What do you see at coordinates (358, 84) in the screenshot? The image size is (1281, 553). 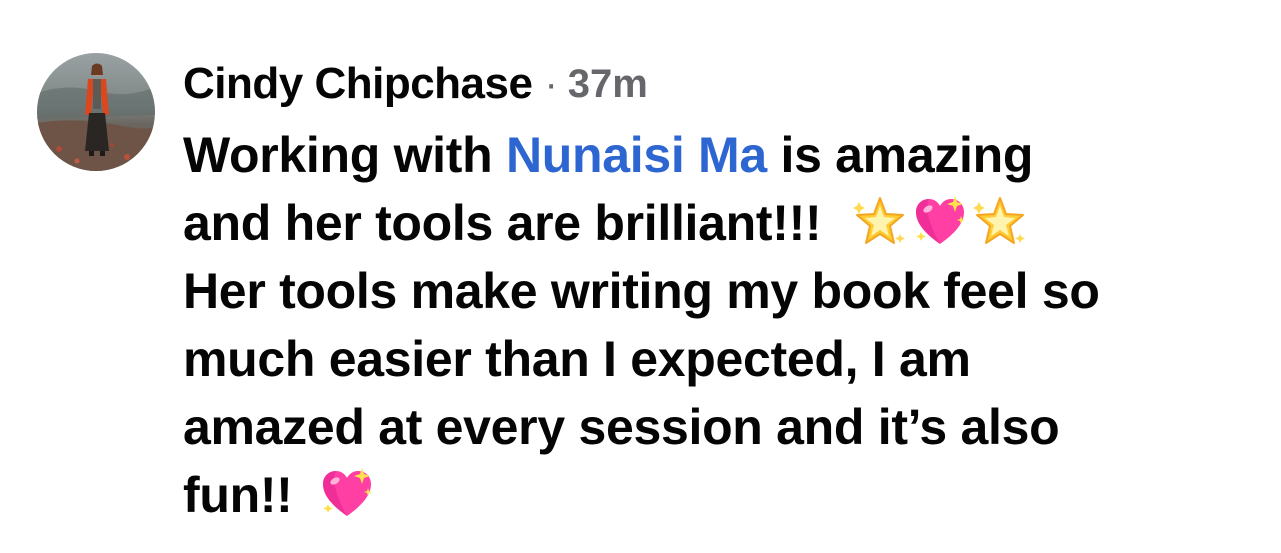 I see `author-name: Cindy Chipchase` at bounding box center [358, 84].